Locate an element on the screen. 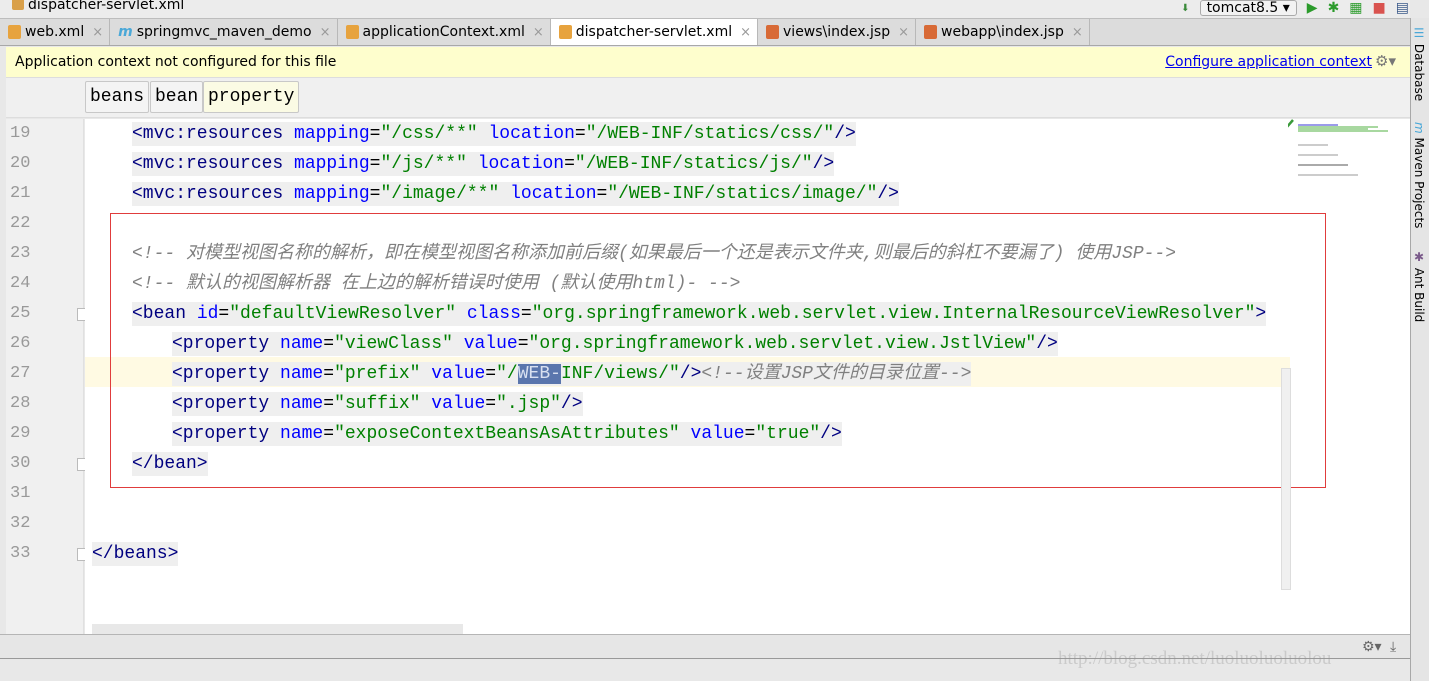  run-icon: ▶ is located at coordinates (1312, 8).